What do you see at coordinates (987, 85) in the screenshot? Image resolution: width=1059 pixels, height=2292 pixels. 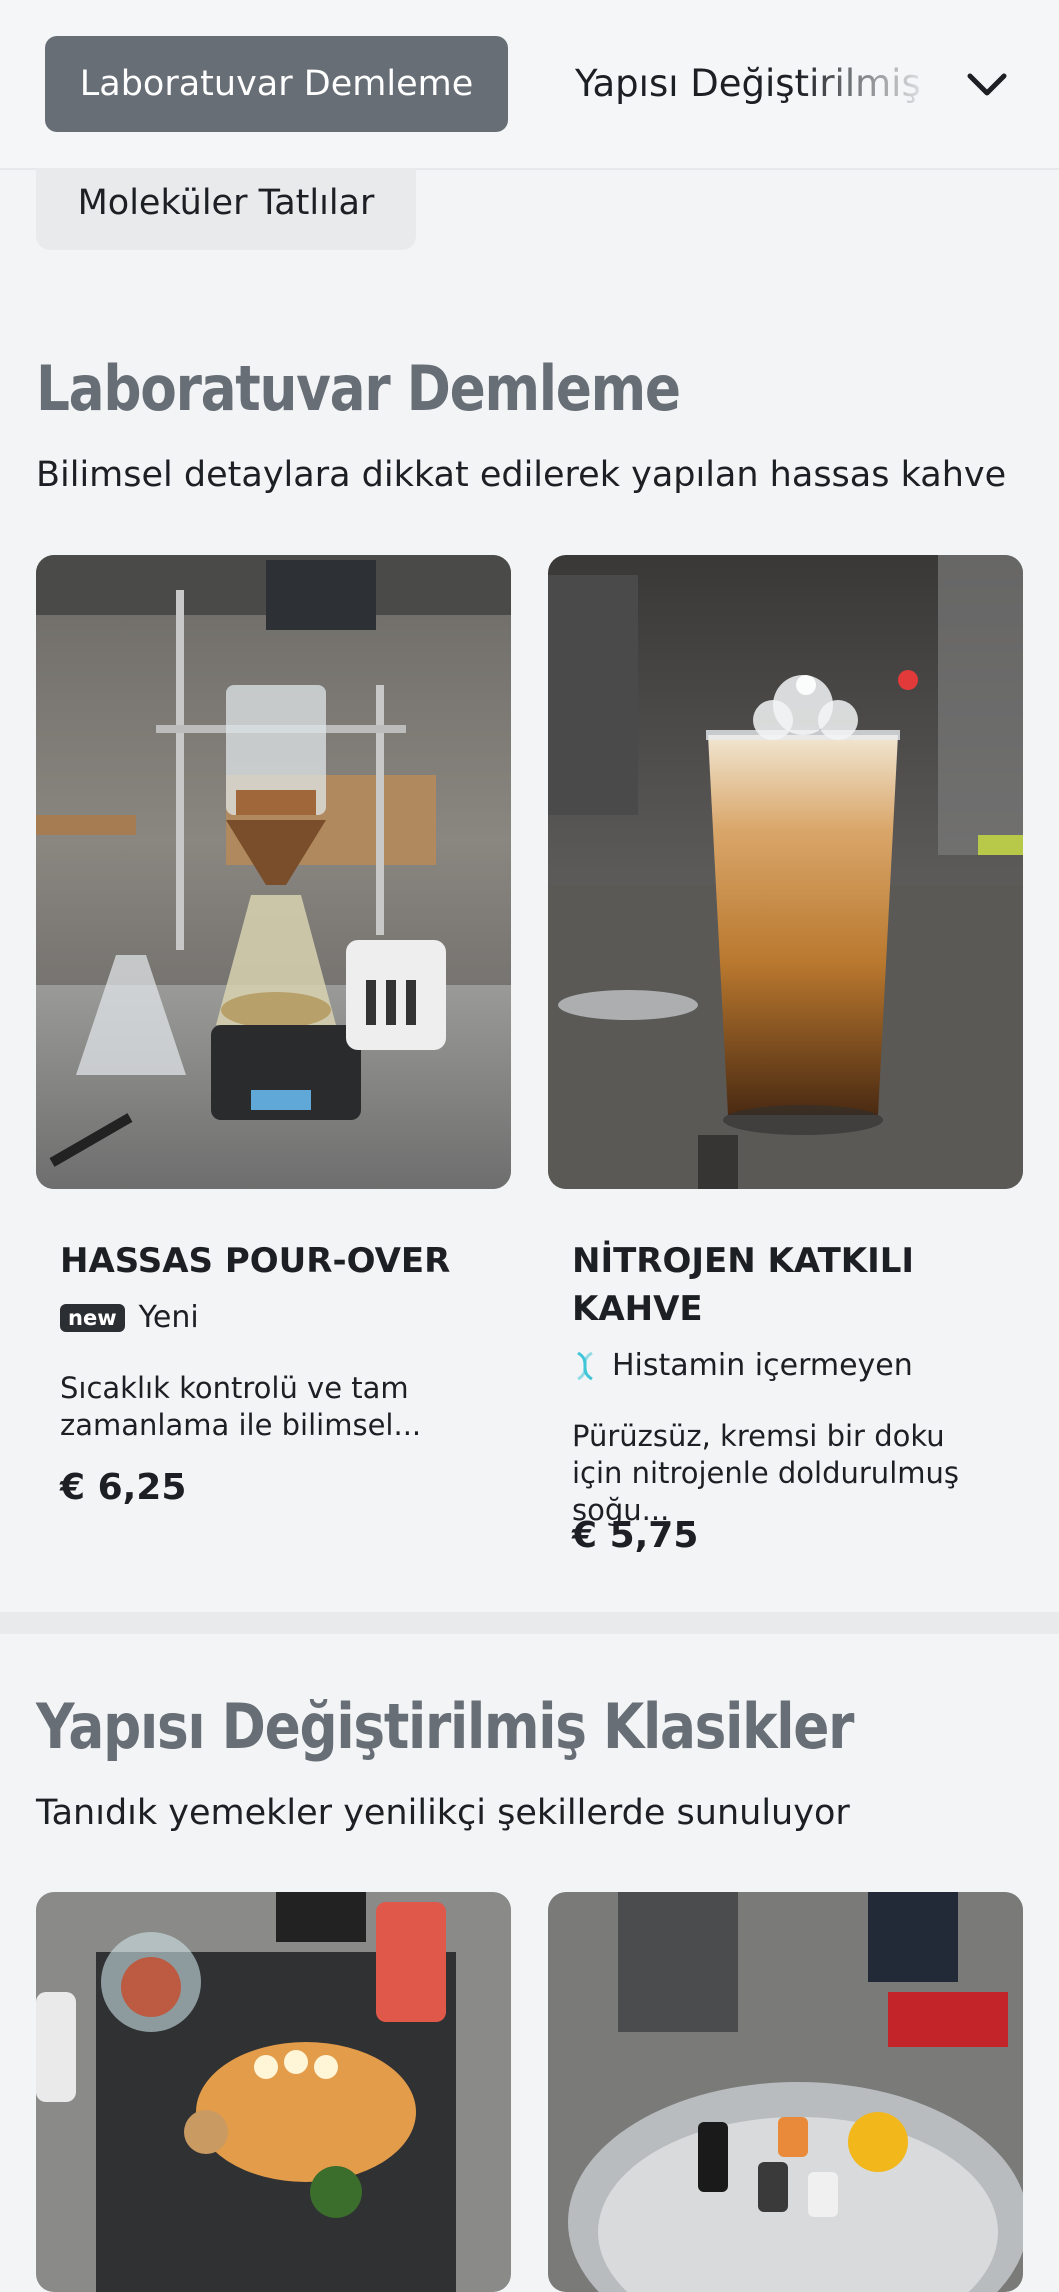 I see `chevron-down-icon` at bounding box center [987, 85].